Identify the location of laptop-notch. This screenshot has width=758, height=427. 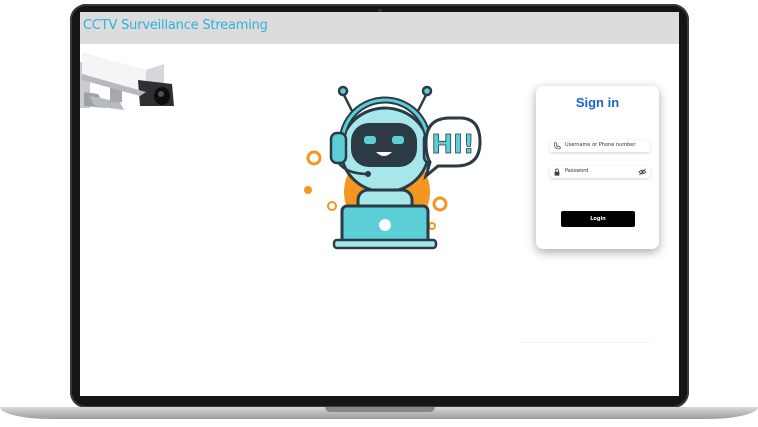
(380, 409).